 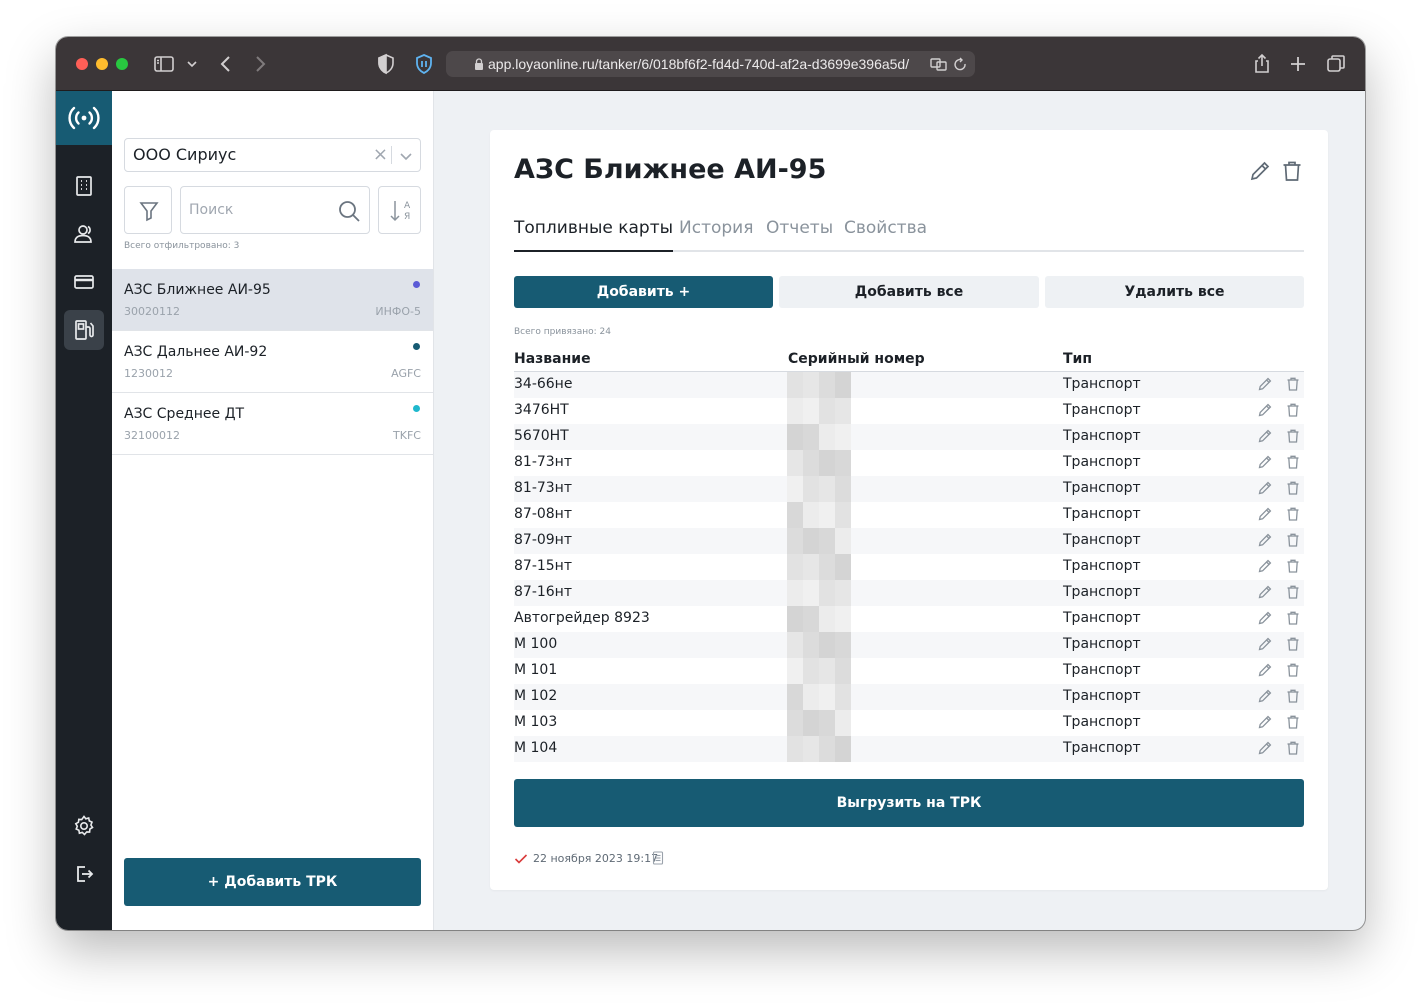 I want to click on add-all-button: Добавить все, so click(x=909, y=292).